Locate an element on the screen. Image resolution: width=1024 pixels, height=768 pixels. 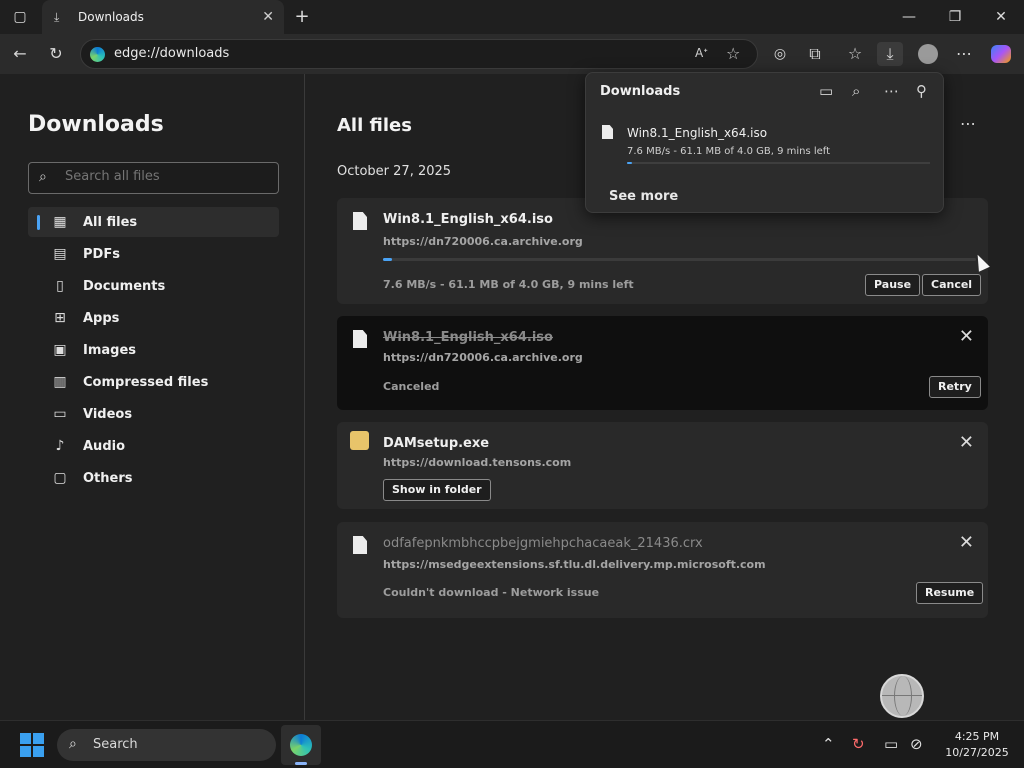
new-tab-button: + is located at coordinates (302, 17).